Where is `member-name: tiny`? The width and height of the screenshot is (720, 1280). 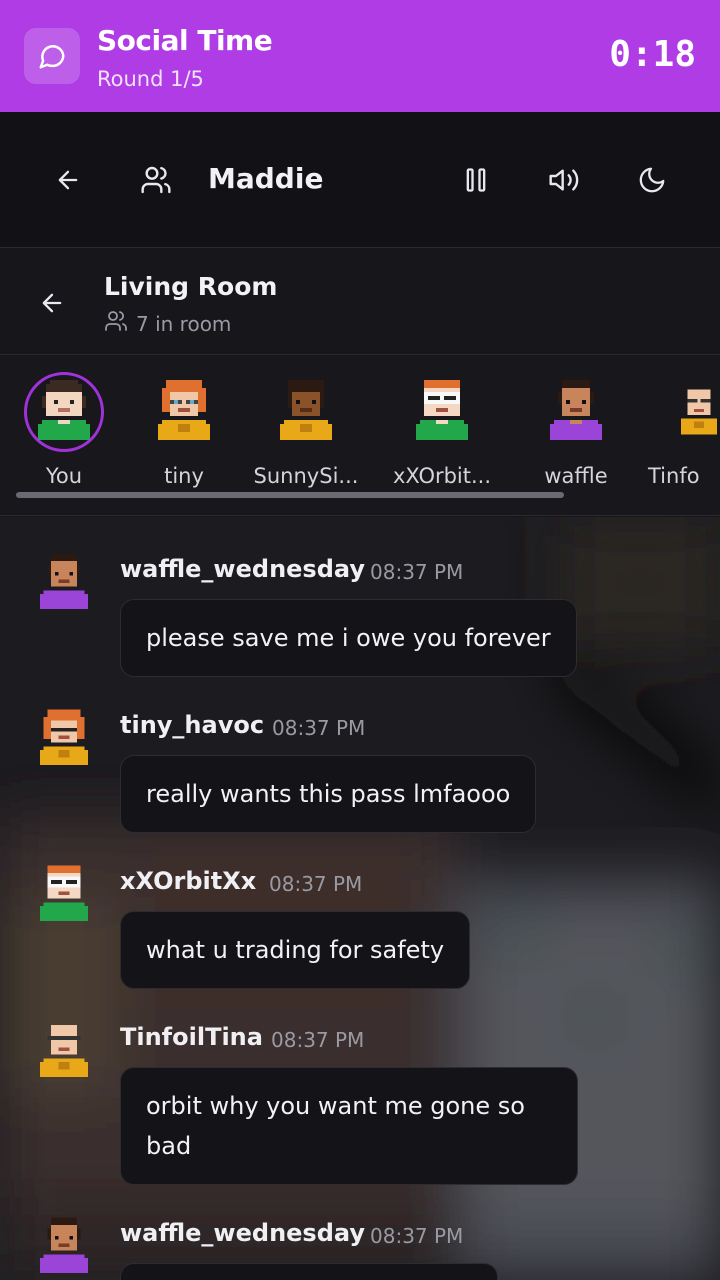 member-name: tiny is located at coordinates (184, 476).